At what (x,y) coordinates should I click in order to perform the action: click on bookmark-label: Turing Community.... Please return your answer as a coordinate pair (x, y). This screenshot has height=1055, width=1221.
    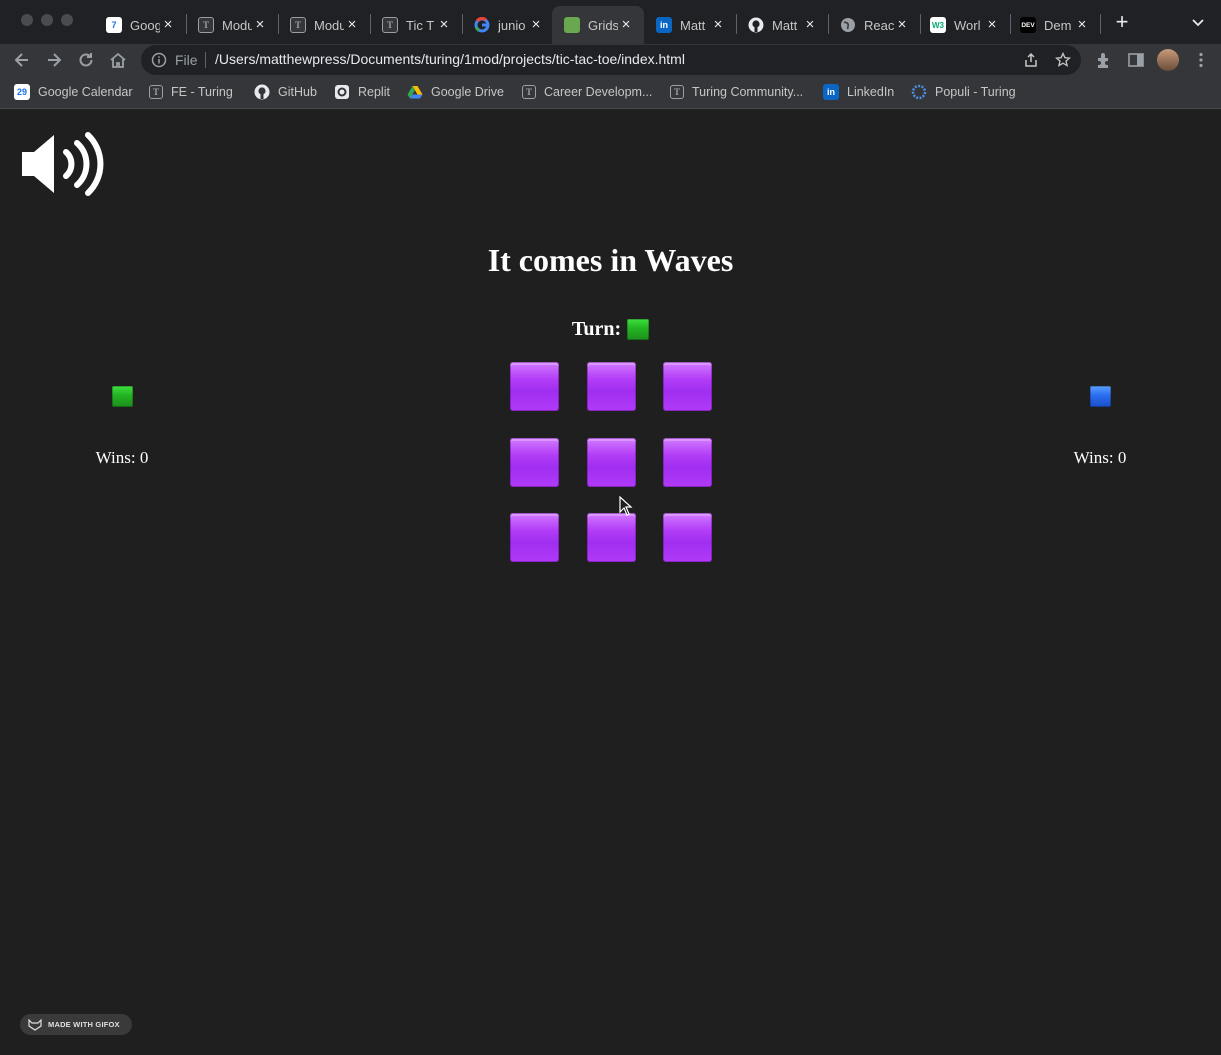
    Looking at the image, I should click on (748, 92).